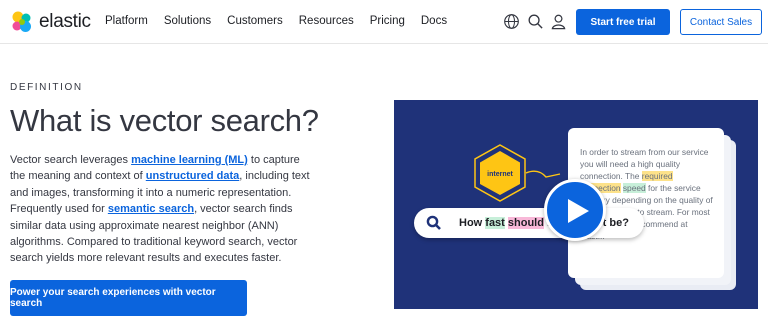  Describe the element at coordinates (65, 21) in the screenshot. I see `logo-text: elastic` at that location.